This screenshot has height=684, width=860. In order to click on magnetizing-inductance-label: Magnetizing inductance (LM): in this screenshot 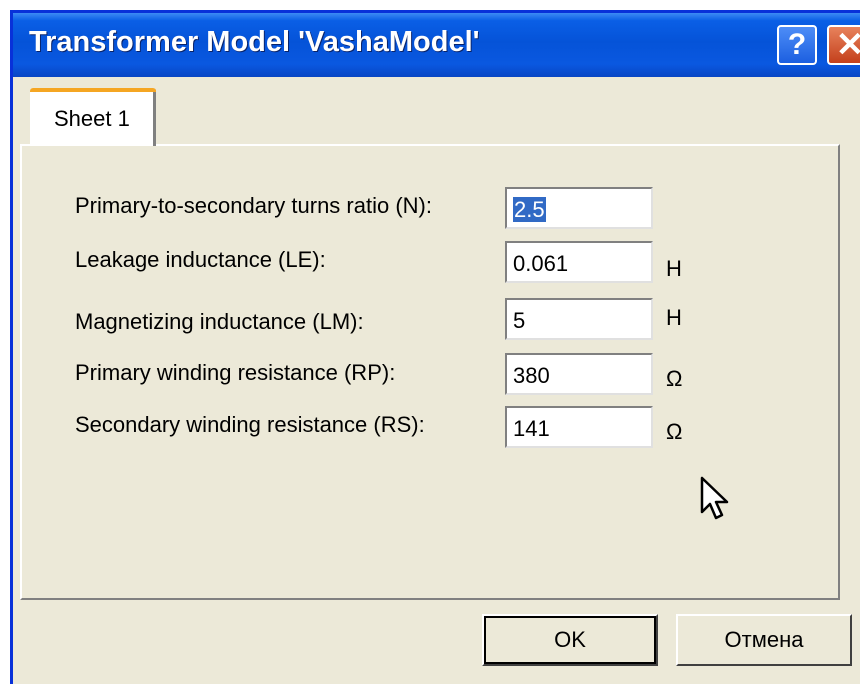, I will do `click(219, 321)`.